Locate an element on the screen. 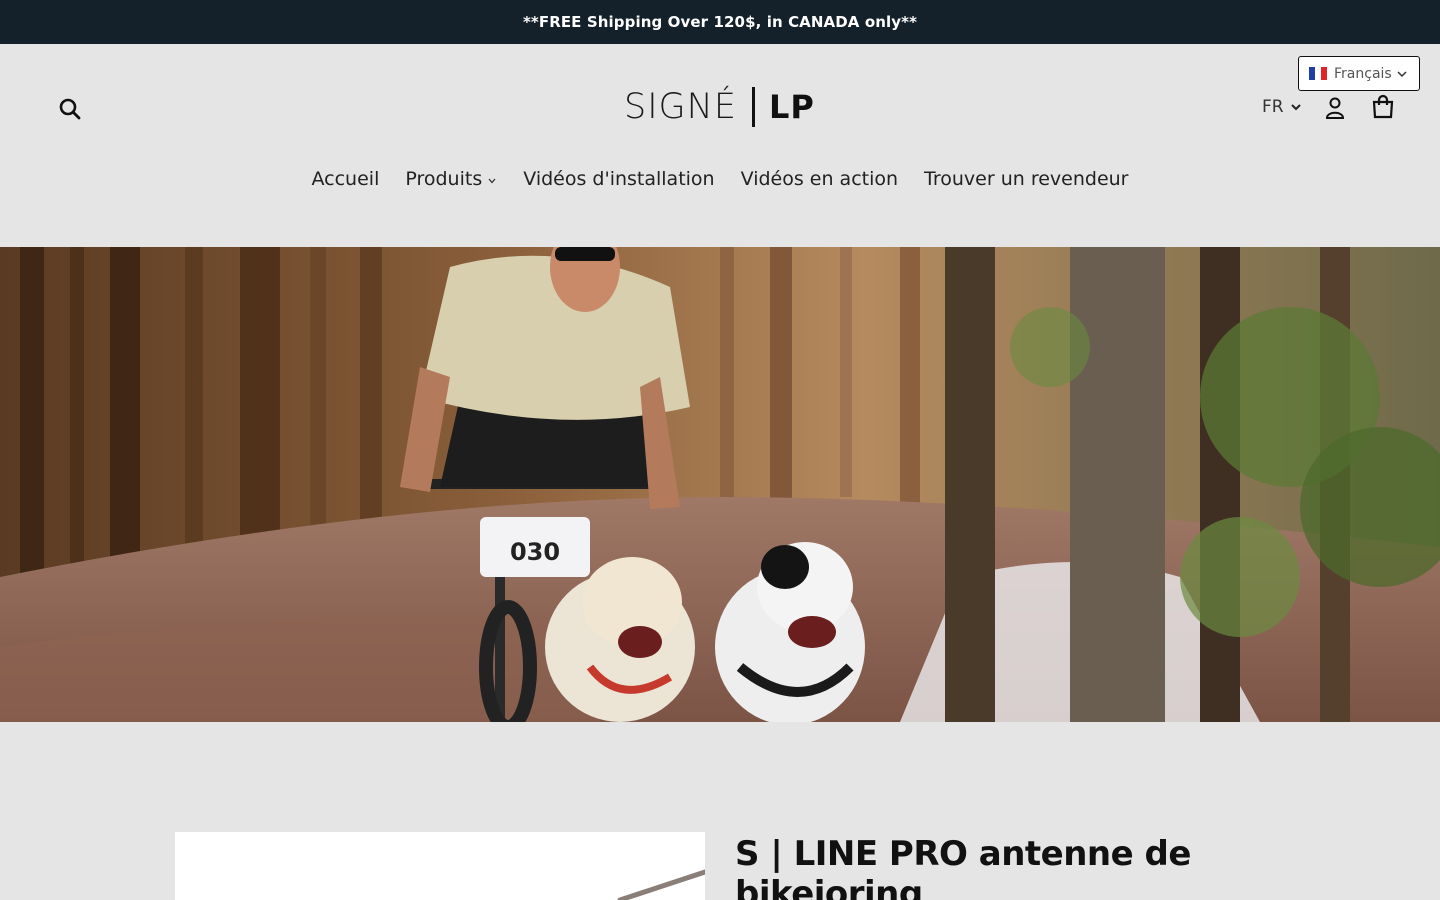 This screenshot has height=900, width=1440. nav-item-accueil: Accueil is located at coordinates (346, 179).